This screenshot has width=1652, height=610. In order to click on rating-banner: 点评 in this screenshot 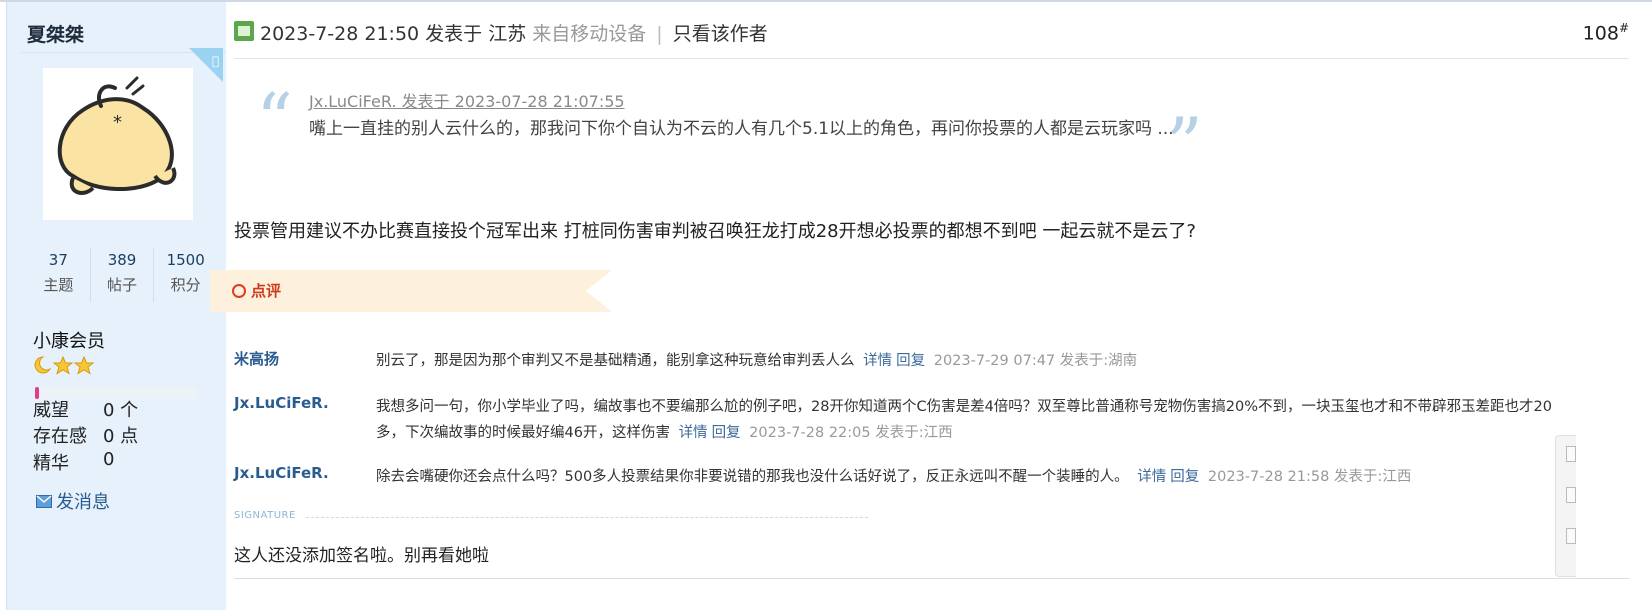, I will do `click(411, 291)`.